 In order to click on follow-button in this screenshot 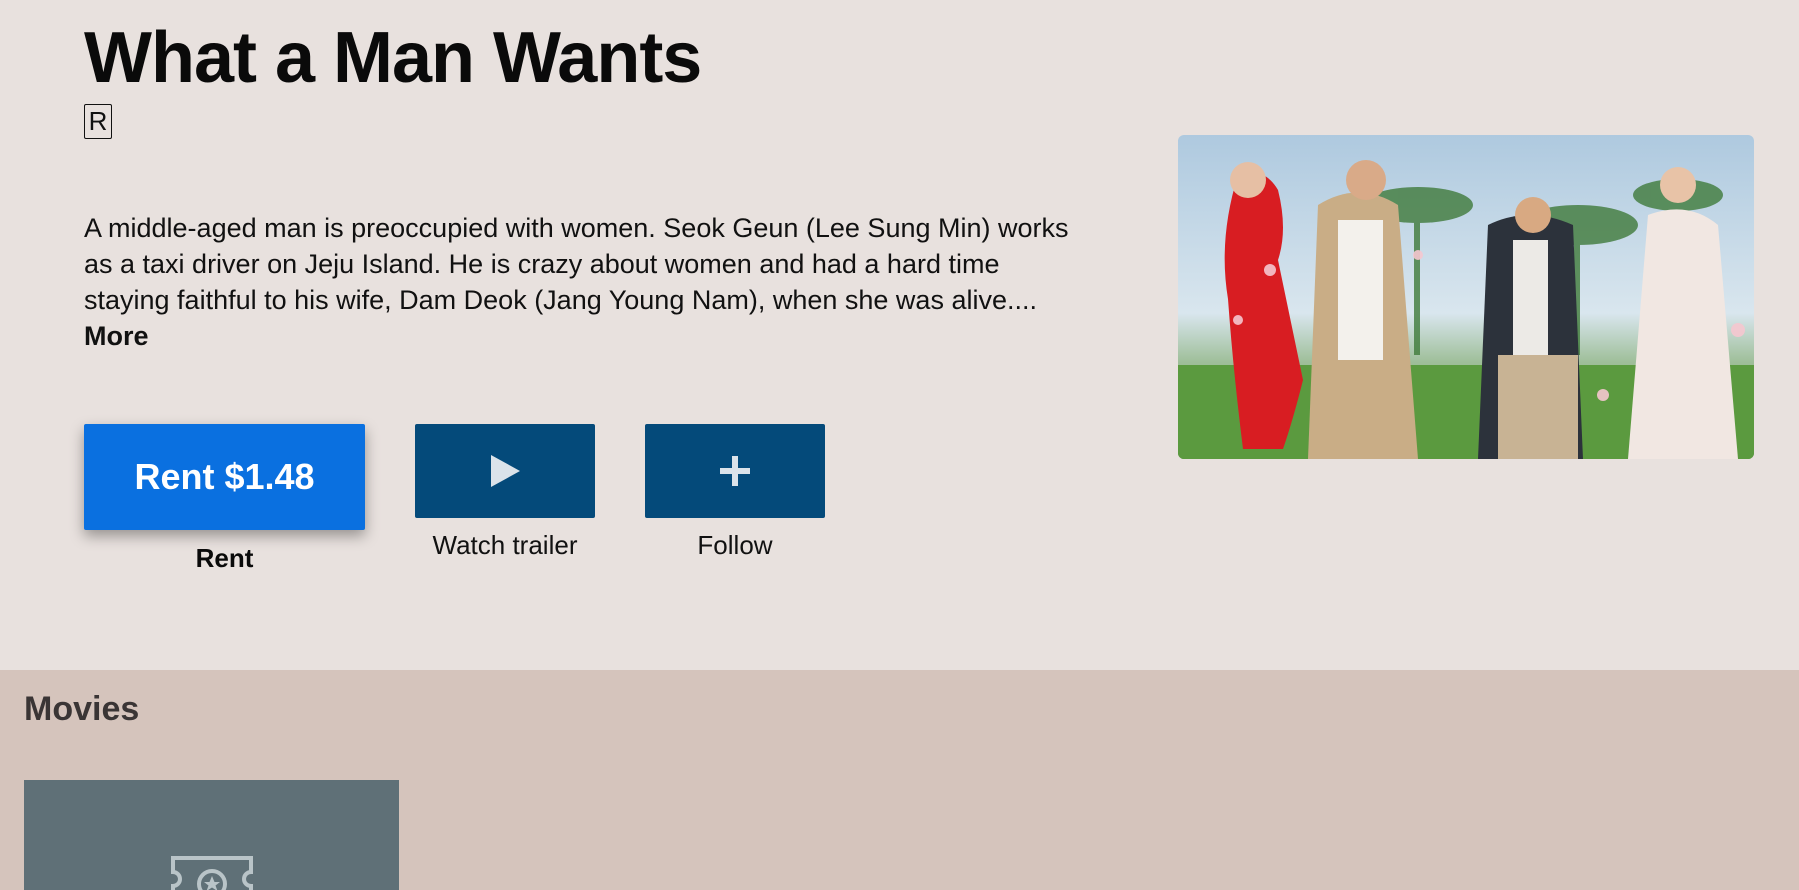, I will do `click(735, 471)`.